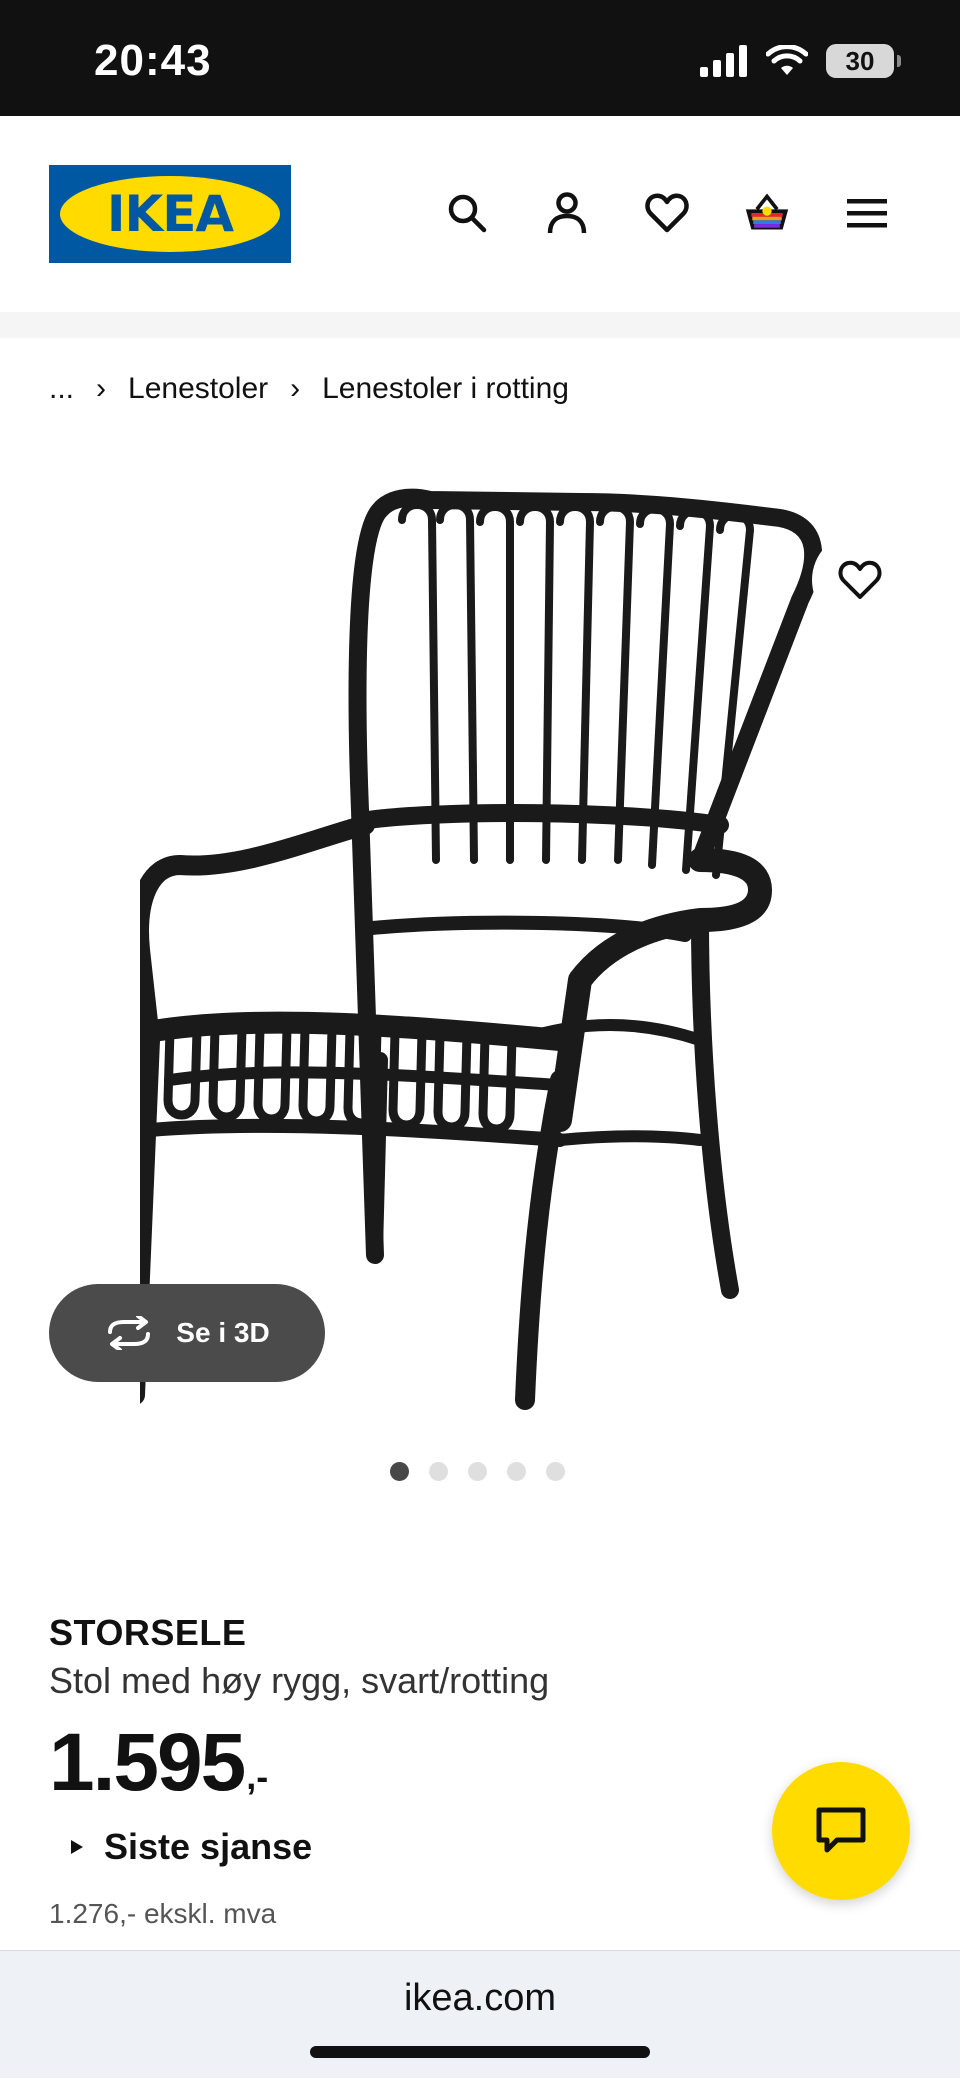 This screenshot has height=2078, width=960. I want to click on product-name: STORSELE, so click(148, 1632).